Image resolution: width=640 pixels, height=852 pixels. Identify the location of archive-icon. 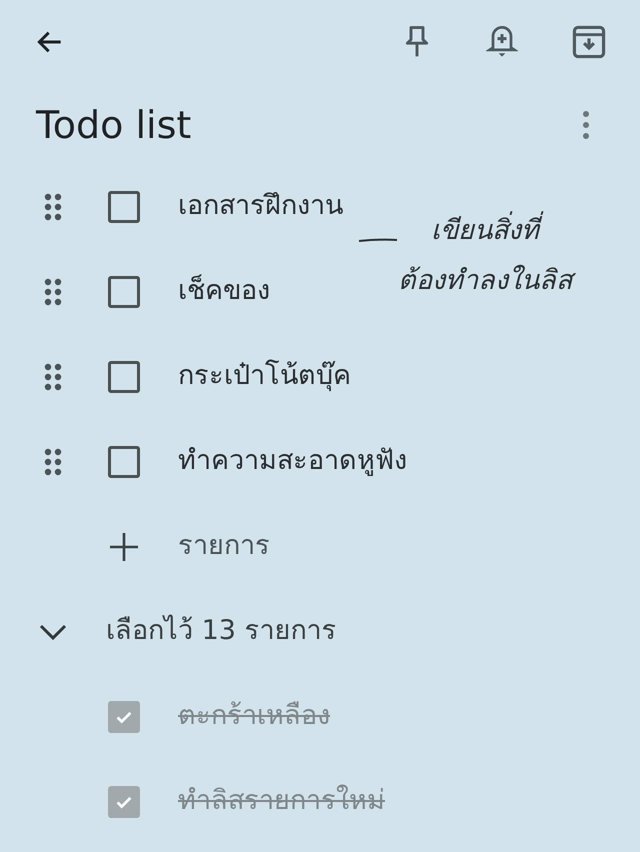
(589, 42).